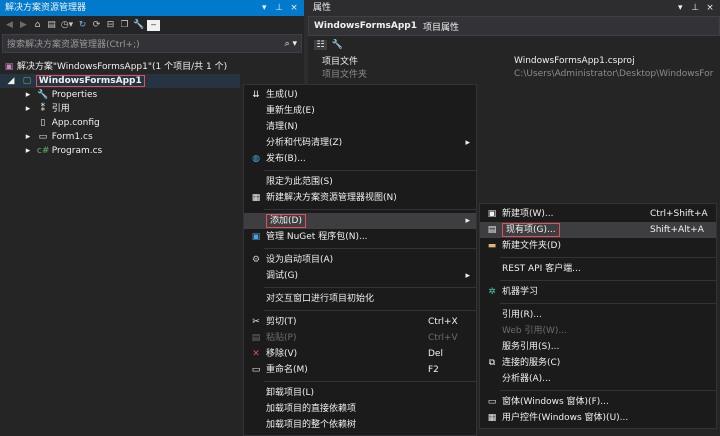 The width and height of the screenshot is (720, 436). I want to click on properties-icon: 🔧, so click(138, 25).